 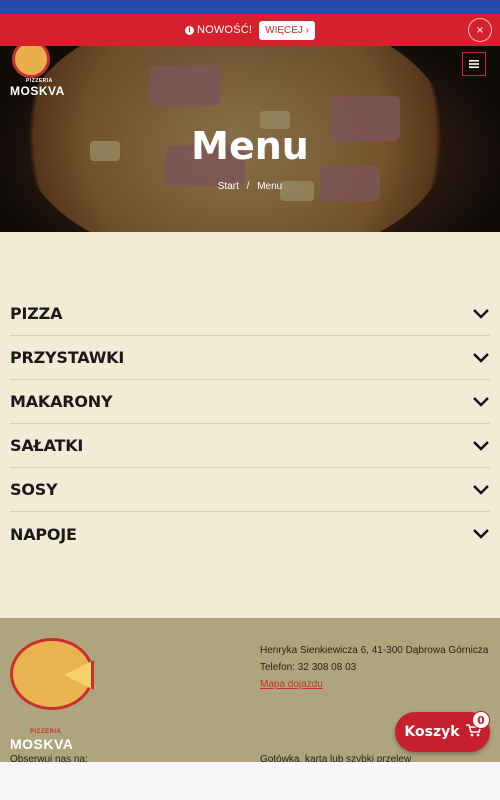 I want to click on page-title: Menu, so click(x=250, y=146).